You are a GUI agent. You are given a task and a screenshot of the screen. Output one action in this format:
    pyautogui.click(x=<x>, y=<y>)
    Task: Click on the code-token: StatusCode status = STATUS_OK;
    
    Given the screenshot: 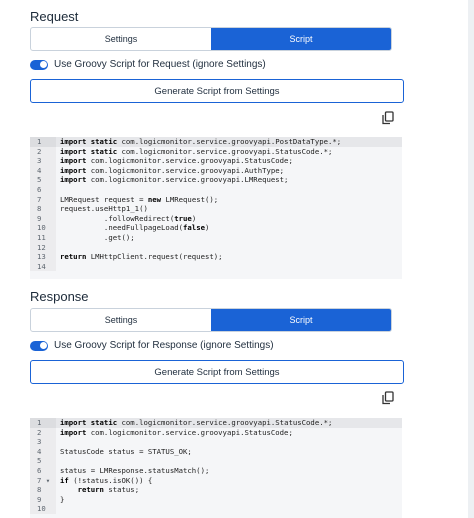 What is the action you would take?
    pyautogui.click(x=126, y=451)
    